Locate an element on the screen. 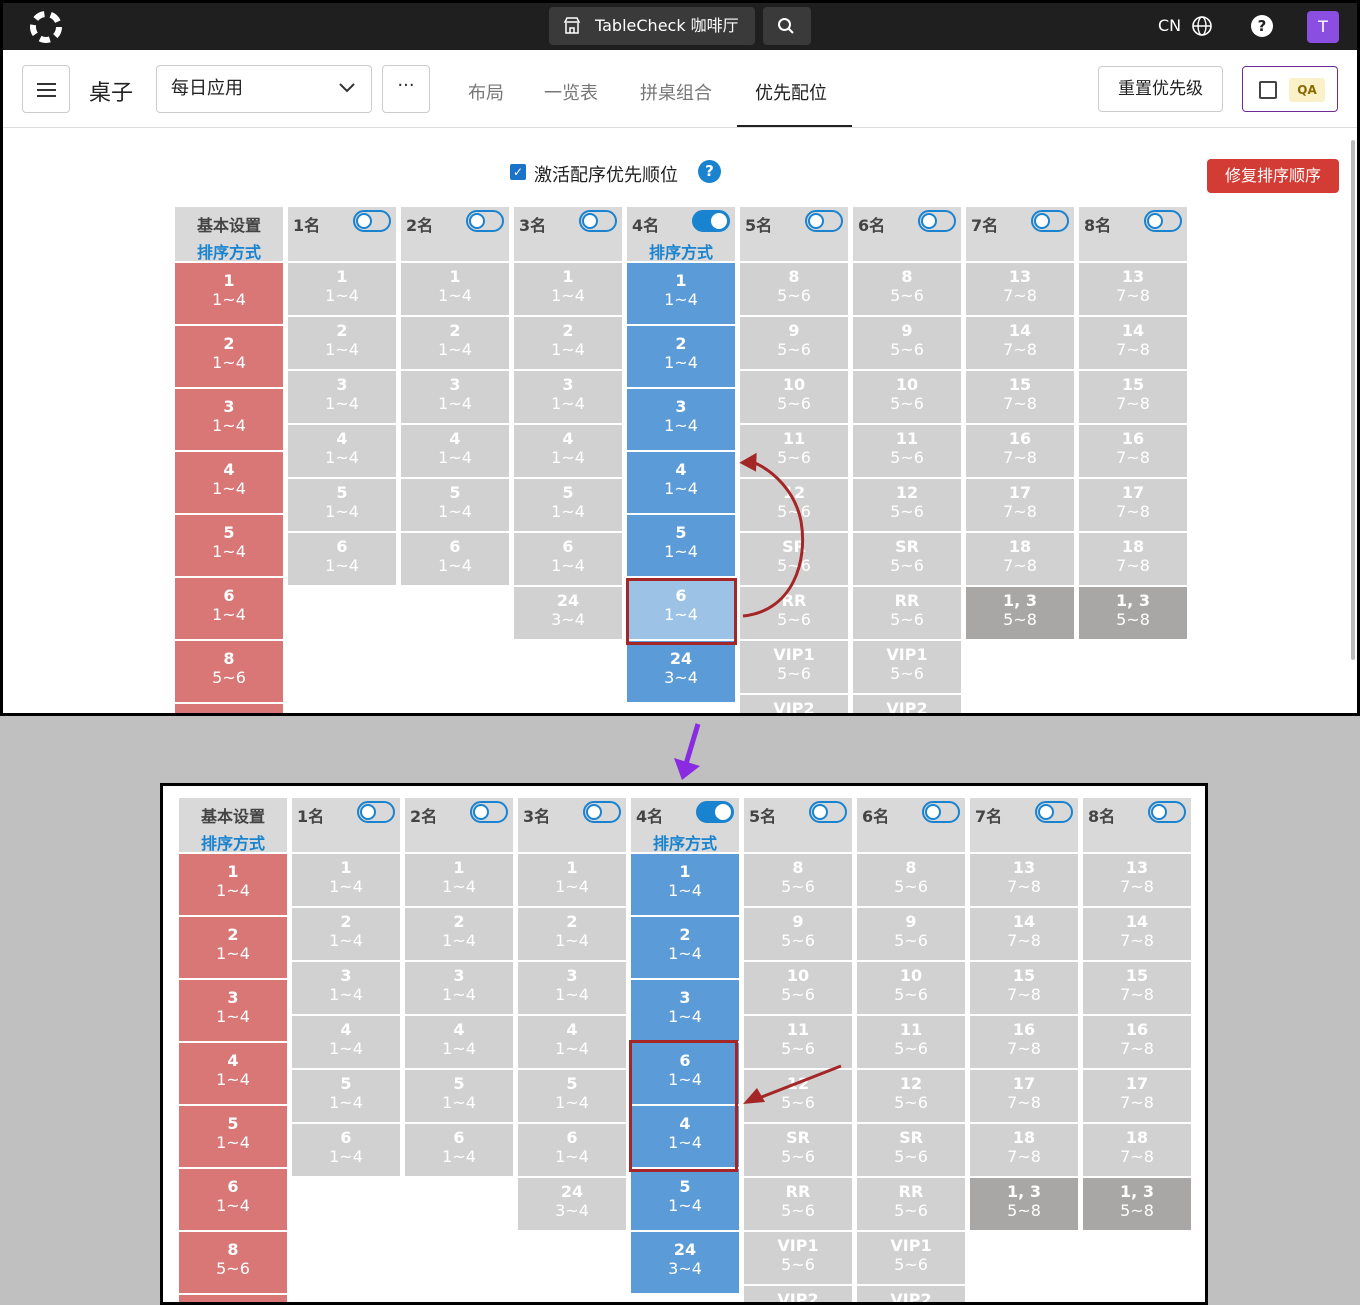 The width and height of the screenshot is (1360, 1305). tab-layout: 布局 is located at coordinates (486, 92).